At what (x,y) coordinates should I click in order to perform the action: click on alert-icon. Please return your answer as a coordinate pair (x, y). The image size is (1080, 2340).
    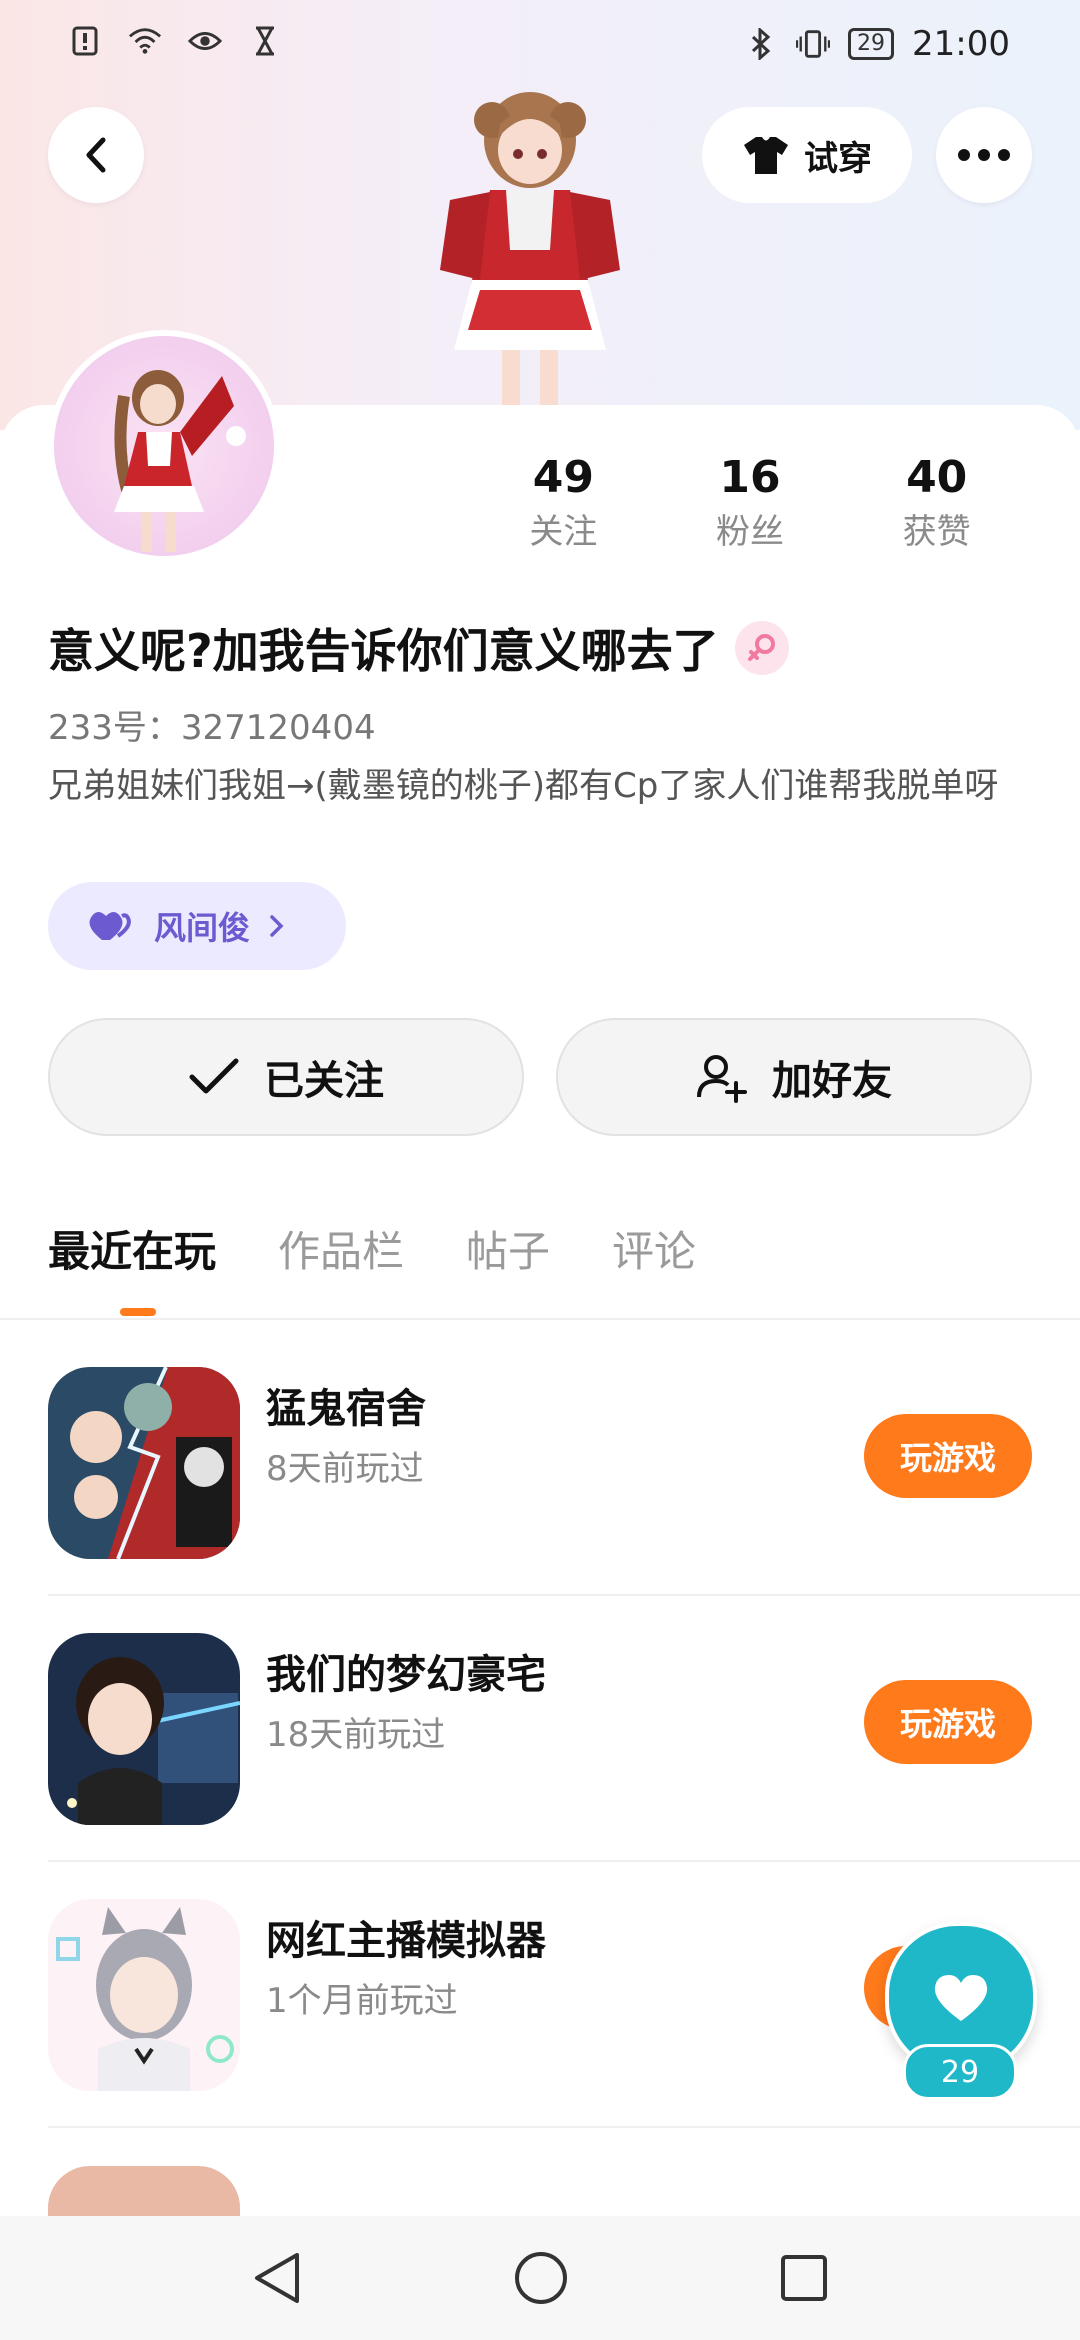
    Looking at the image, I should click on (85, 41).